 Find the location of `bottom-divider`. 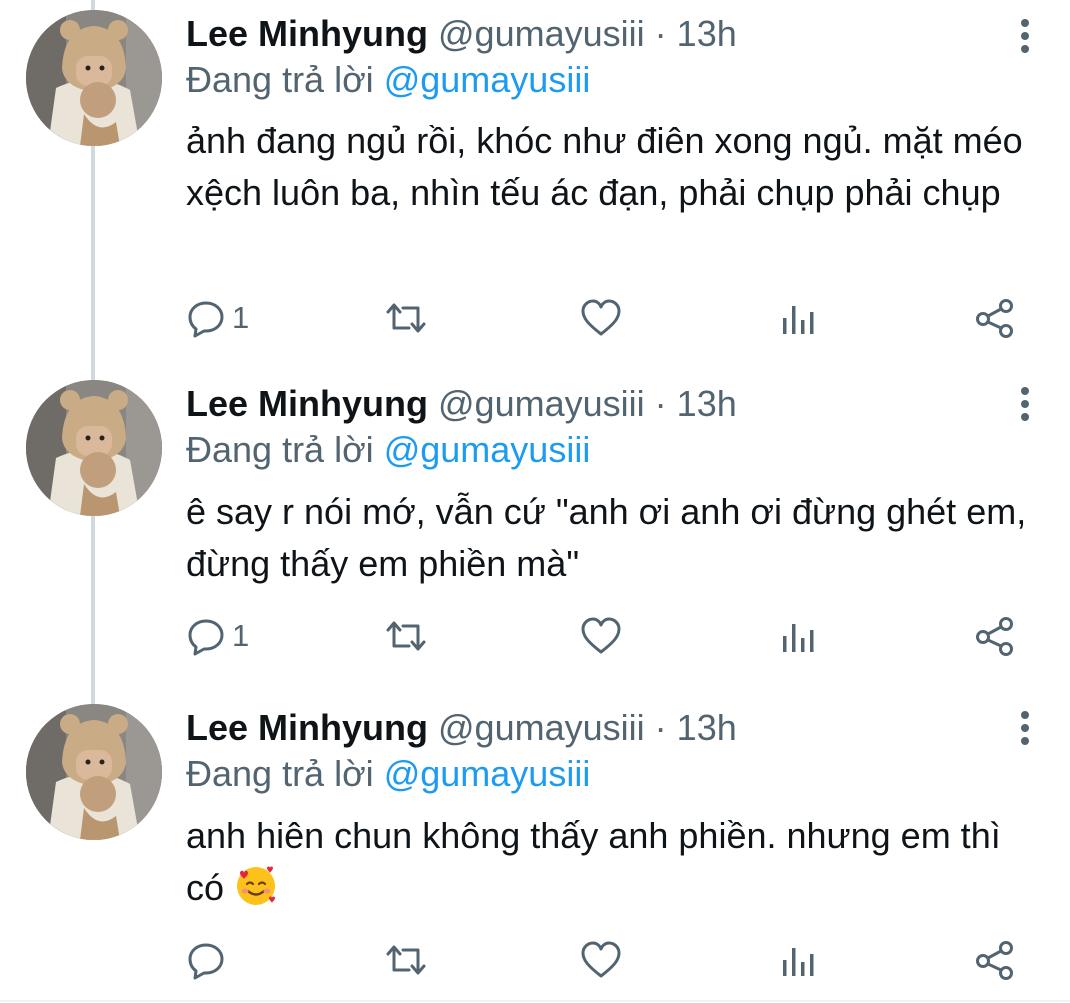

bottom-divider is located at coordinates (535, 1001).